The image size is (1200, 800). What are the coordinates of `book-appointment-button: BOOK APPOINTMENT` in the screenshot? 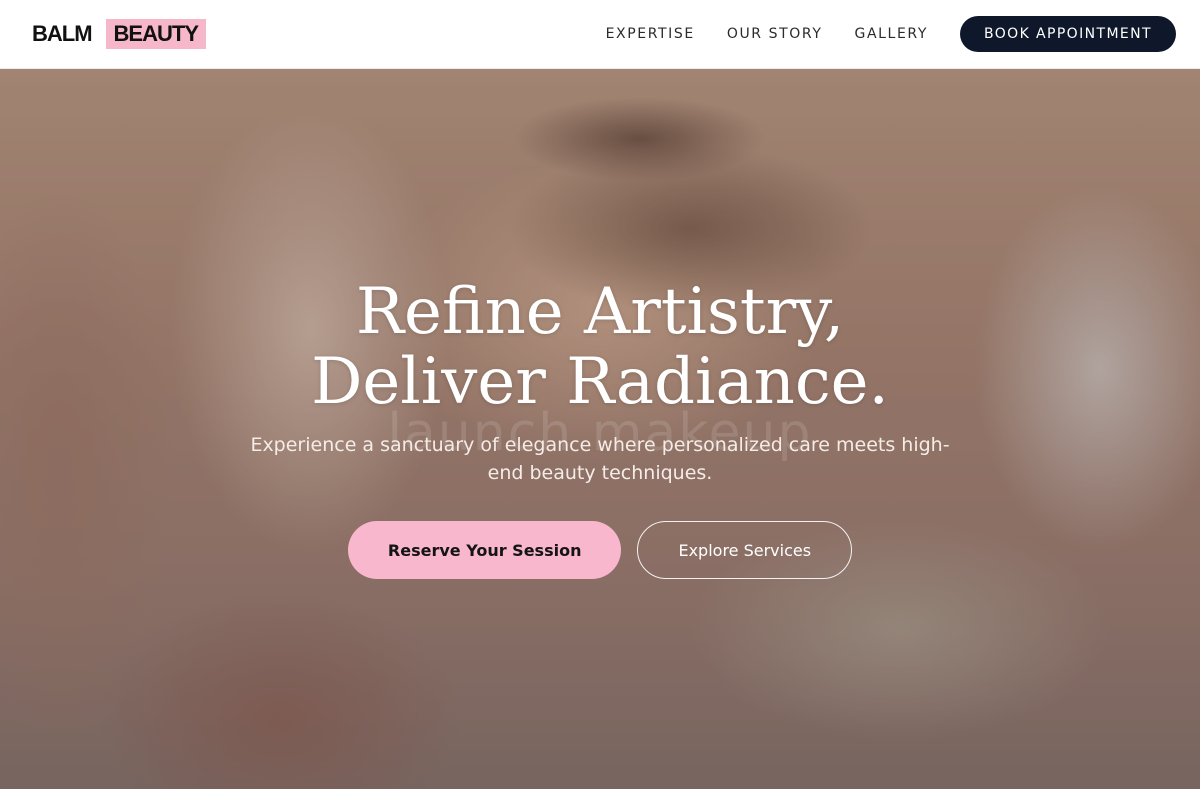 It's located at (1067, 34).